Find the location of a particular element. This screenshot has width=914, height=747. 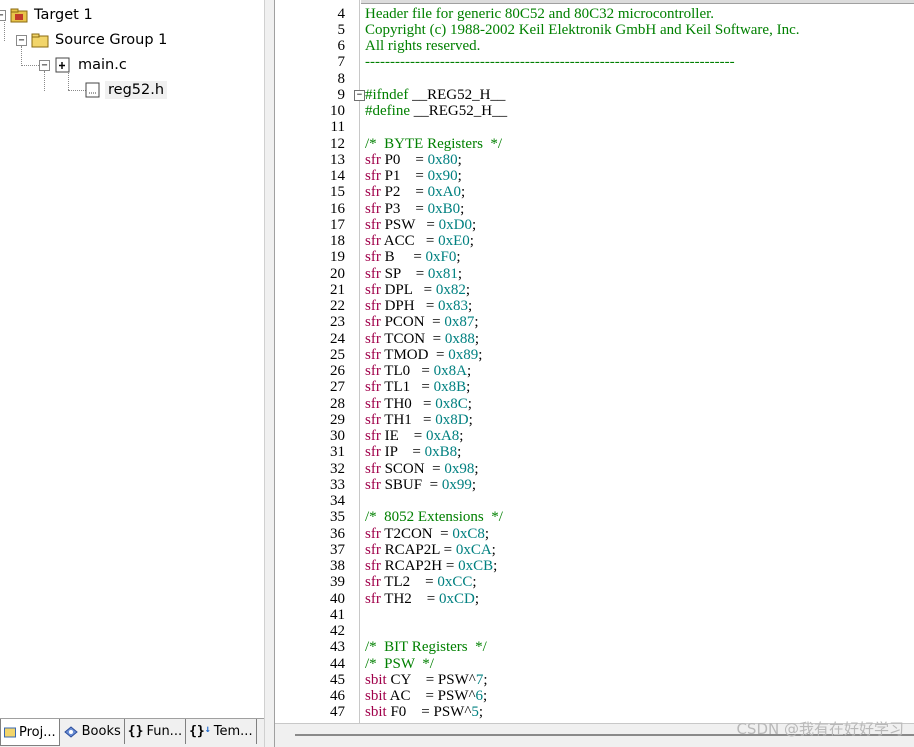

code-line: 42 is located at coordinates (594, 631).